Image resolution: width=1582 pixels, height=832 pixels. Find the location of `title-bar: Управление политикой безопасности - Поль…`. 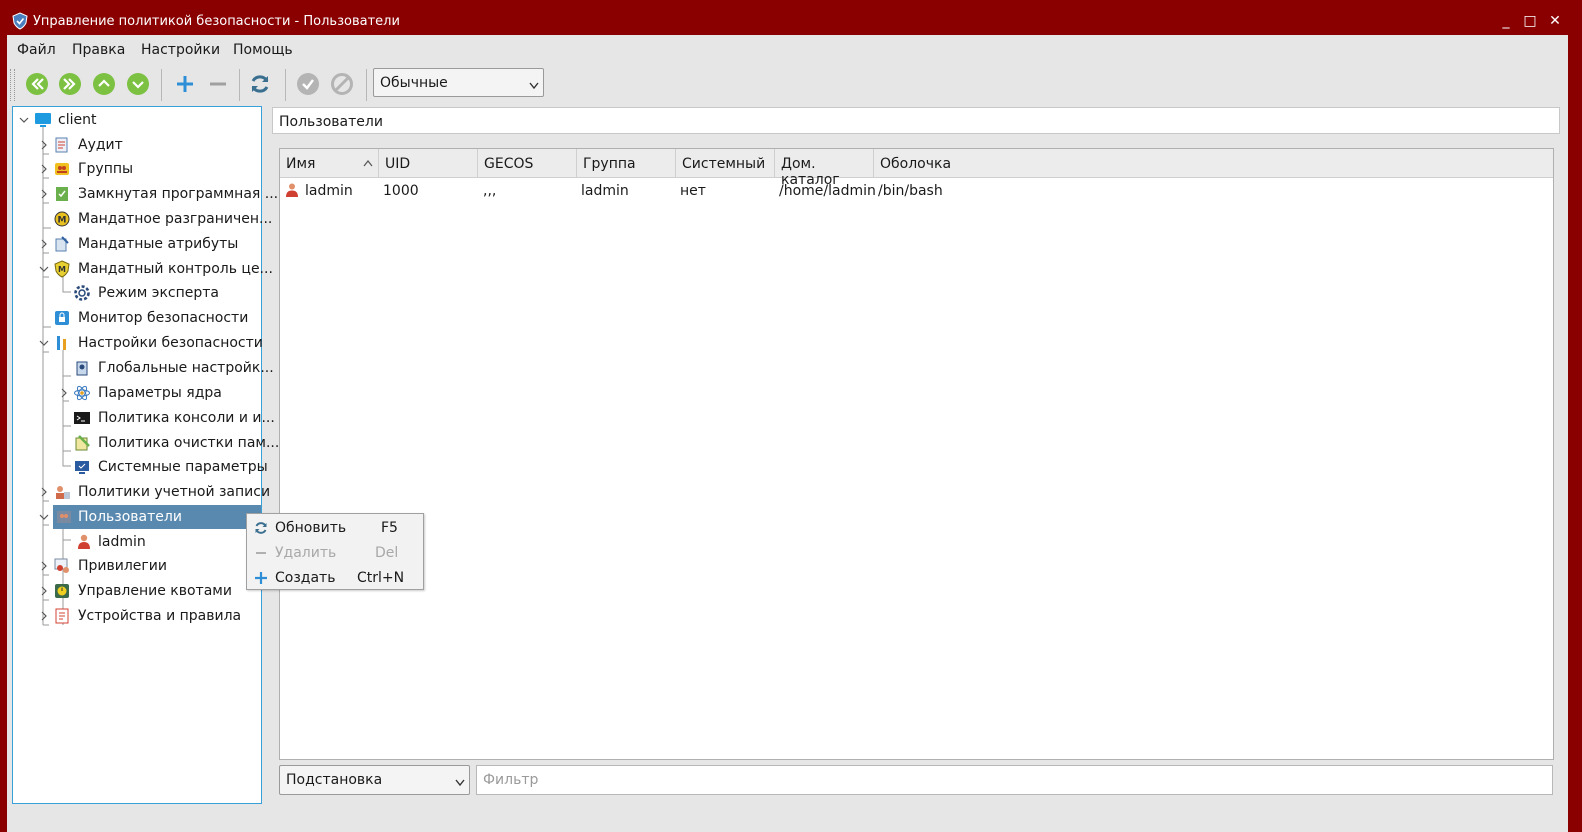

title-bar: Управление политикой безопасности - Поль… is located at coordinates (787, 21).